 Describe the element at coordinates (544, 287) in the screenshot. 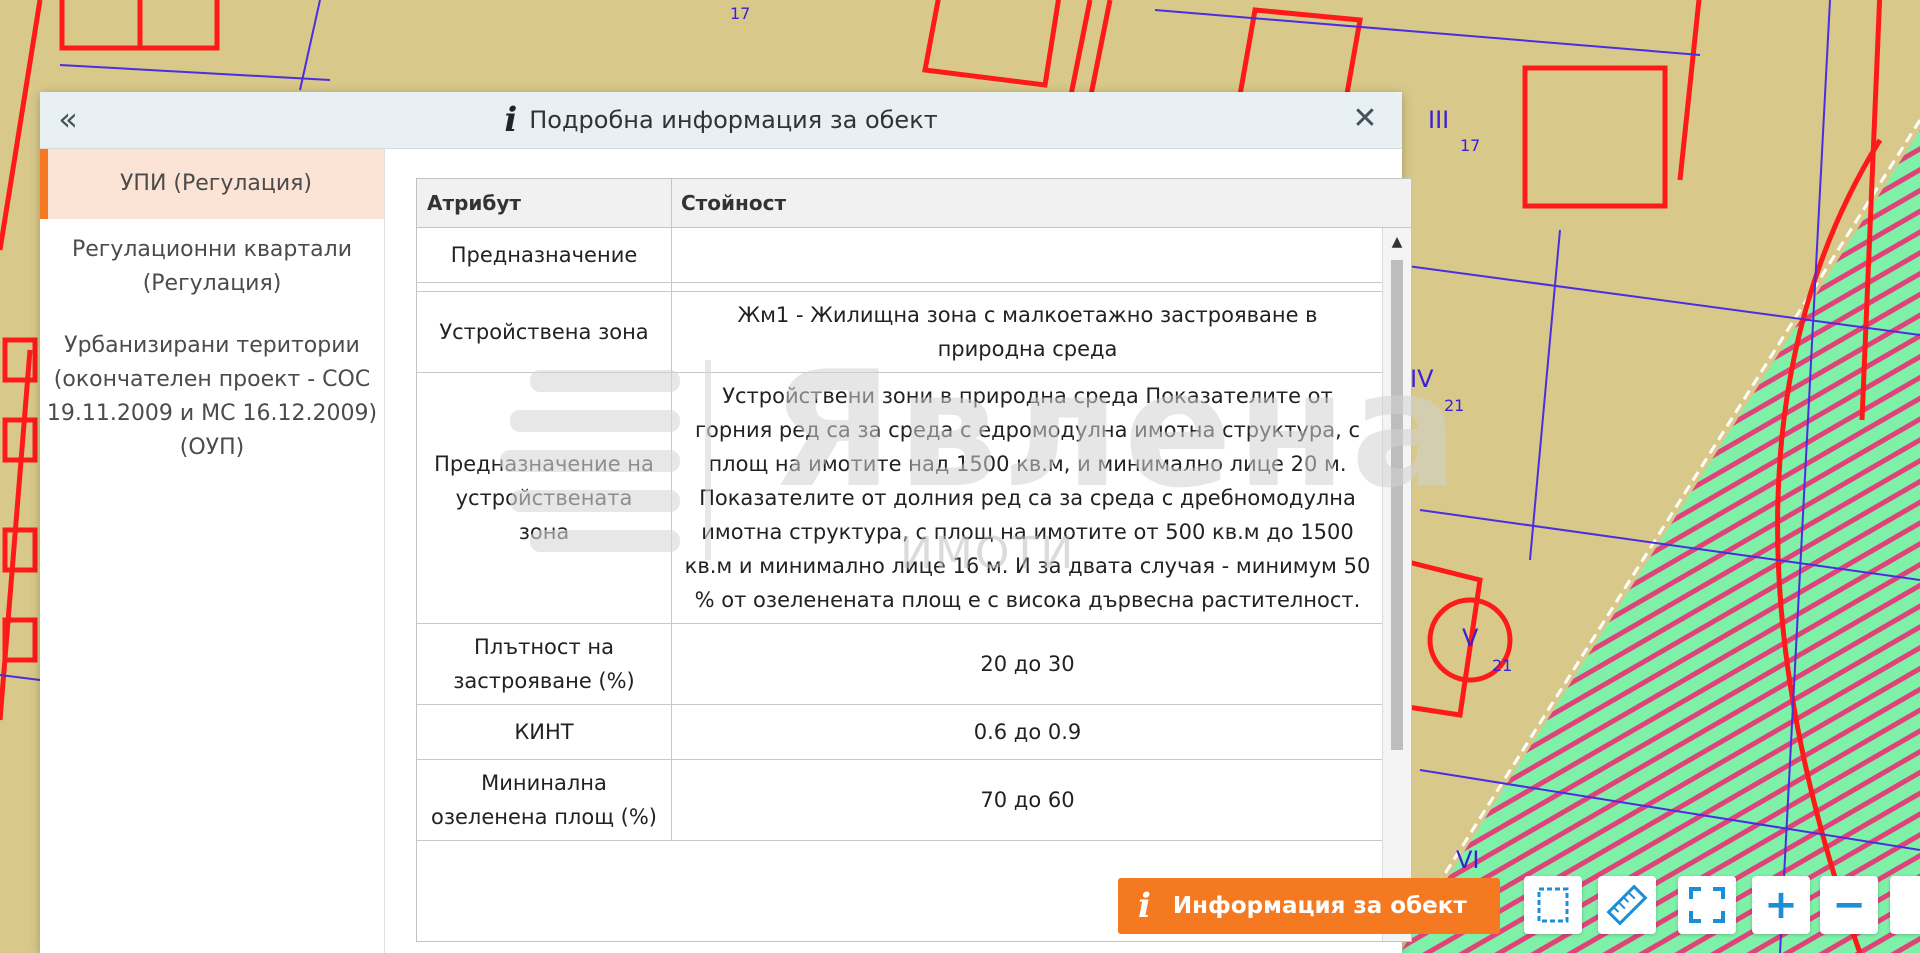

I see `attribute-cell` at that location.